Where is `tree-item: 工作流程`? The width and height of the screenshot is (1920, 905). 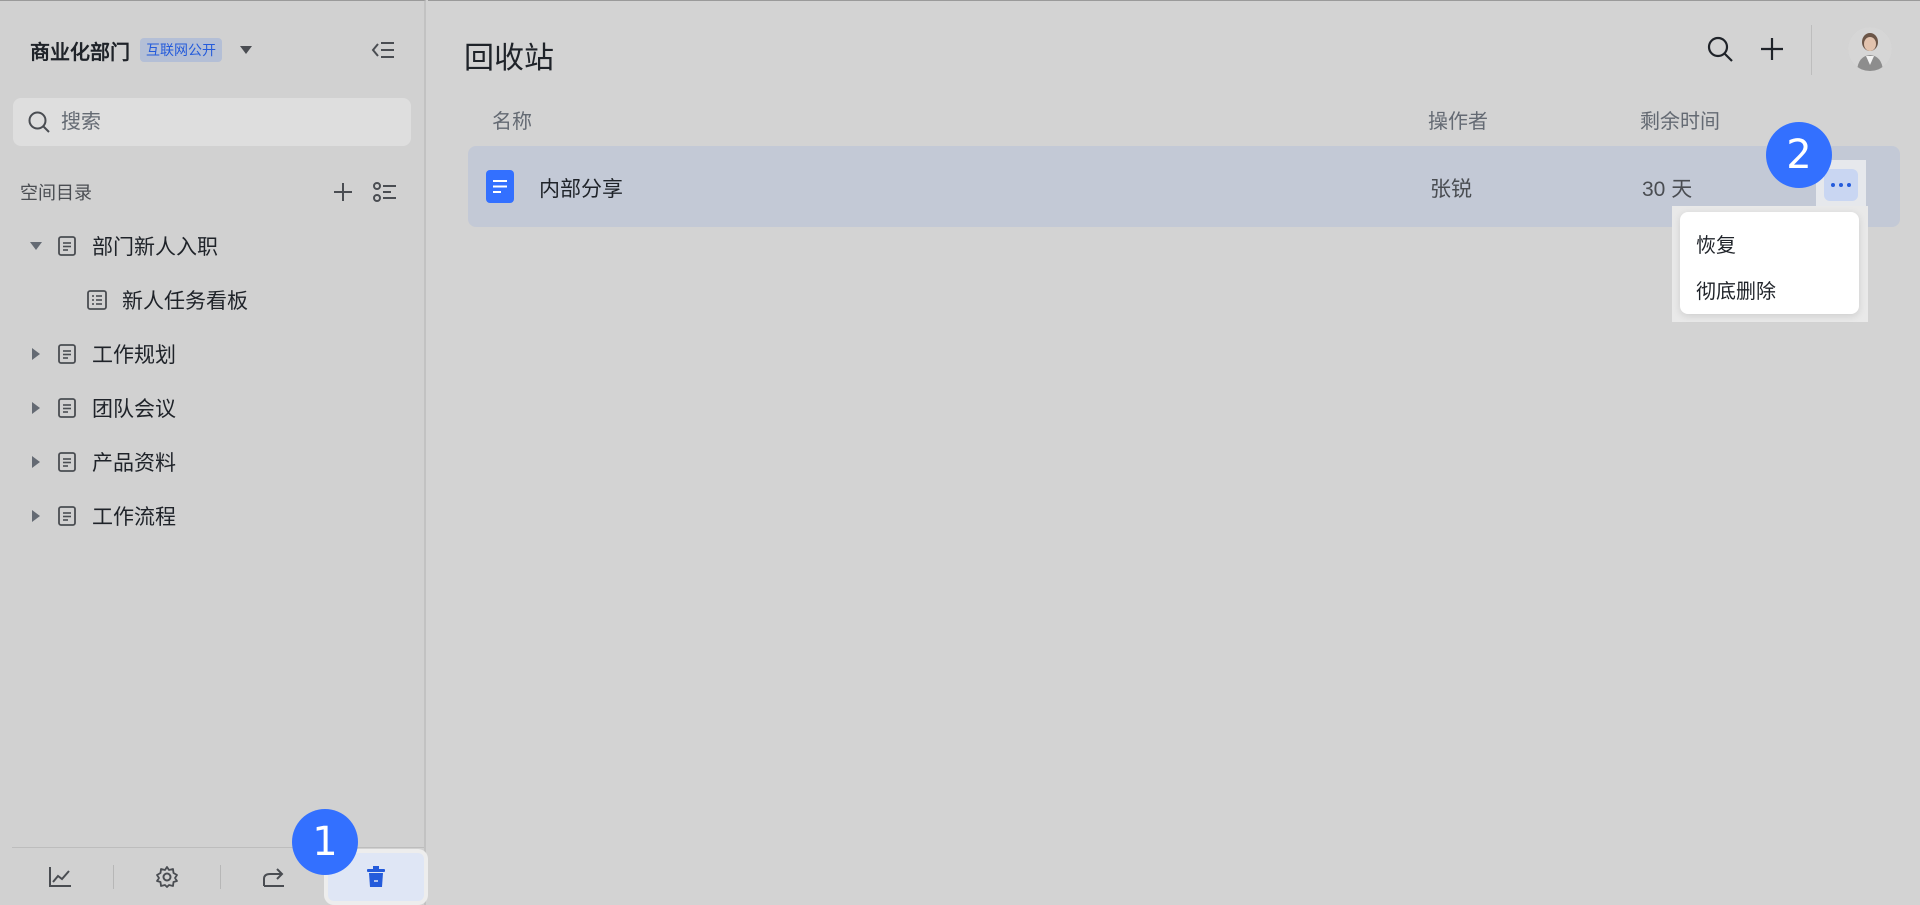 tree-item: 工作流程 is located at coordinates (212, 516).